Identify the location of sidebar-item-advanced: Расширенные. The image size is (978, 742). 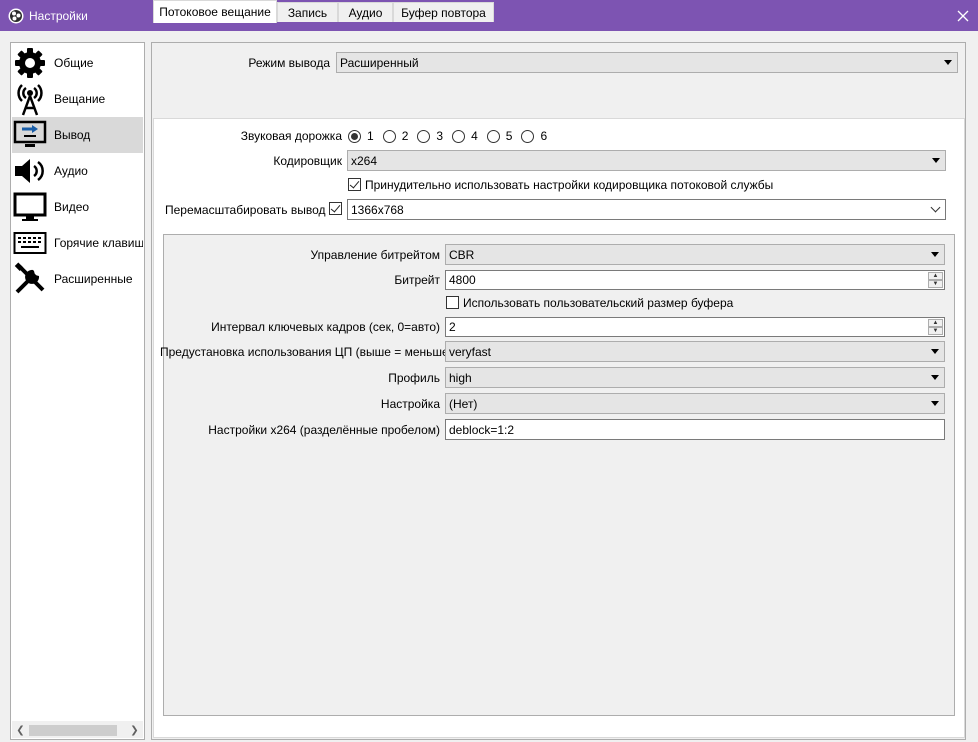
(77, 279).